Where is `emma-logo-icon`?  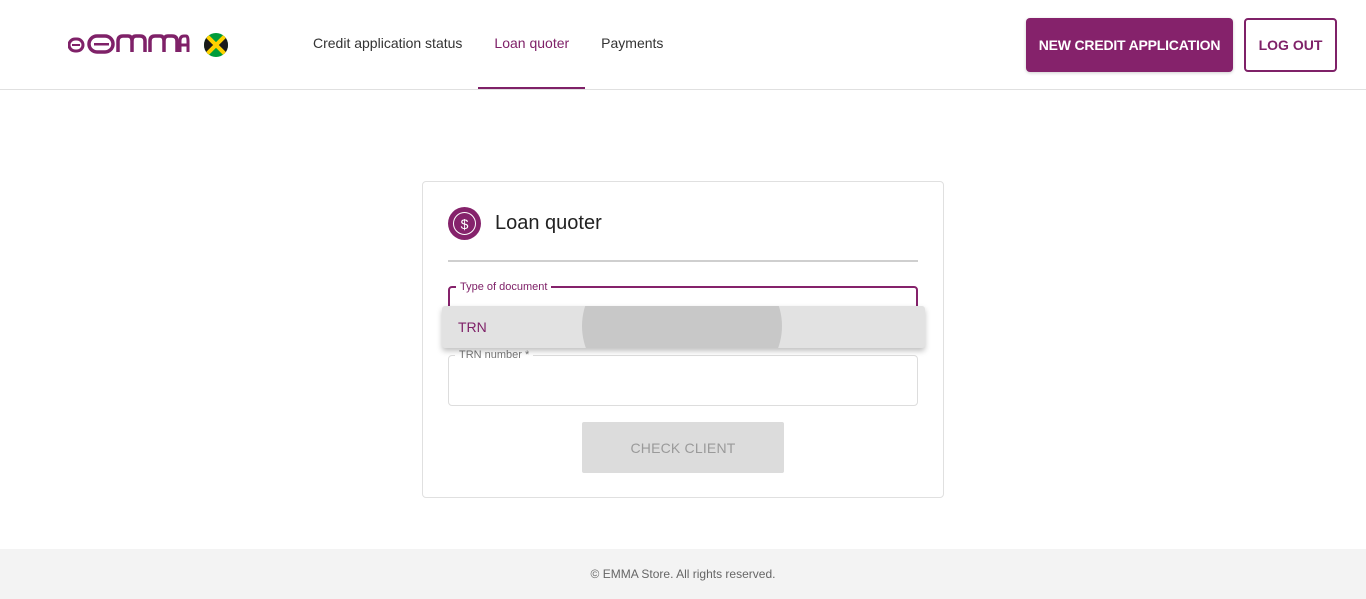 emma-logo-icon is located at coordinates (129, 44).